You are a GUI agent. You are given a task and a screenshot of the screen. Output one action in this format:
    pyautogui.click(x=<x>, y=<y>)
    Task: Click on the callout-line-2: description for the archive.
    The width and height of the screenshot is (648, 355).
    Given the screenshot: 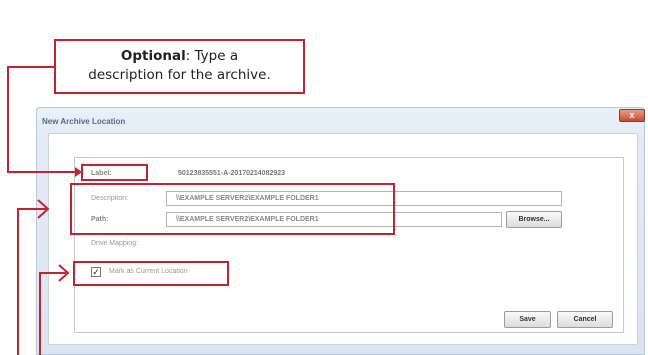 What is the action you would take?
    pyautogui.click(x=179, y=75)
    